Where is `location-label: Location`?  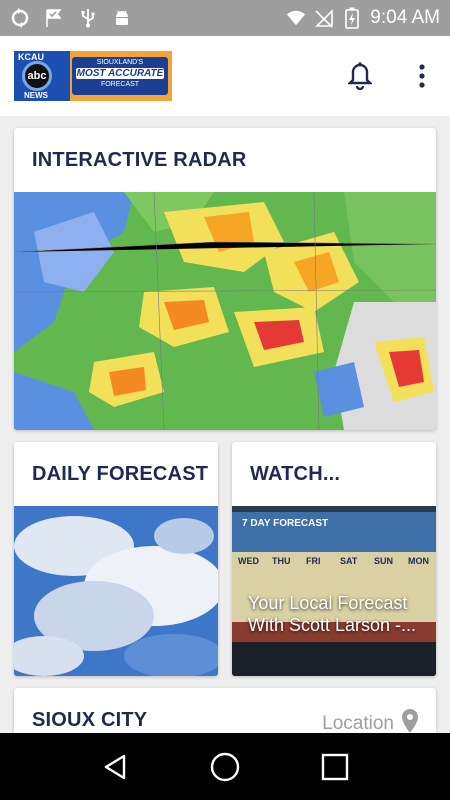
location-label: Location is located at coordinates (358, 723).